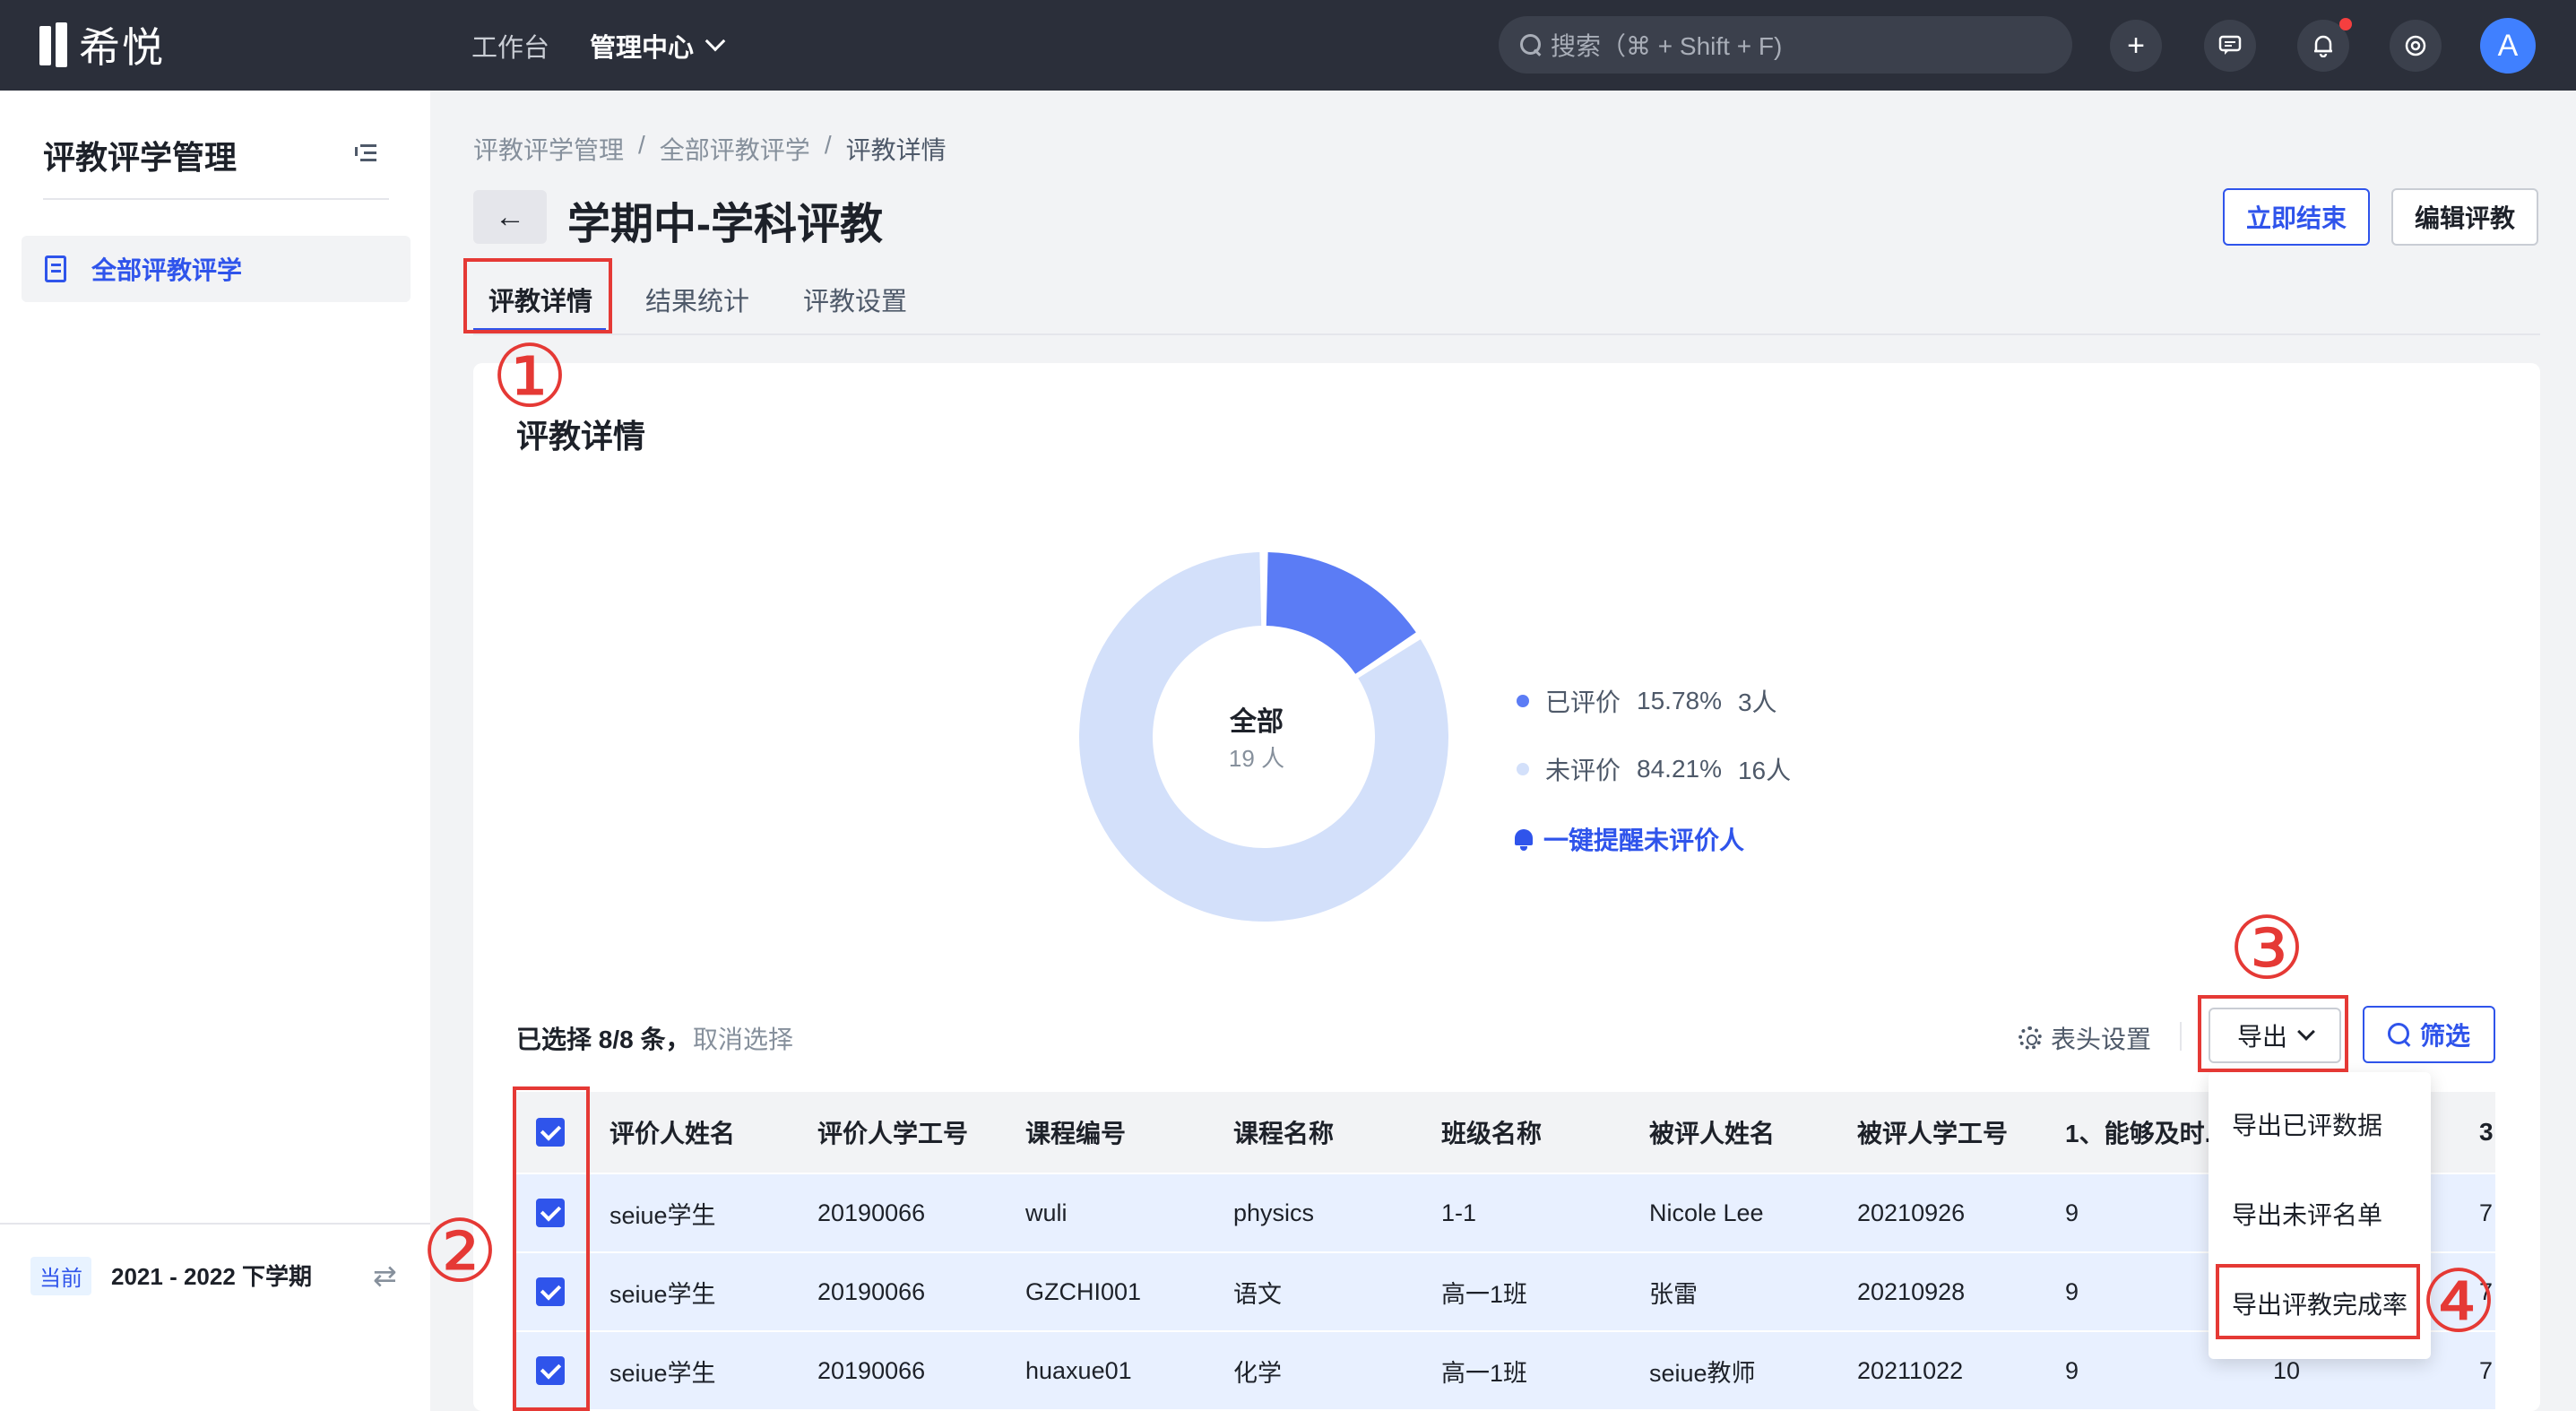  I want to click on remind-unevaluated-link: 一键提醒未评价人, so click(1628, 839).